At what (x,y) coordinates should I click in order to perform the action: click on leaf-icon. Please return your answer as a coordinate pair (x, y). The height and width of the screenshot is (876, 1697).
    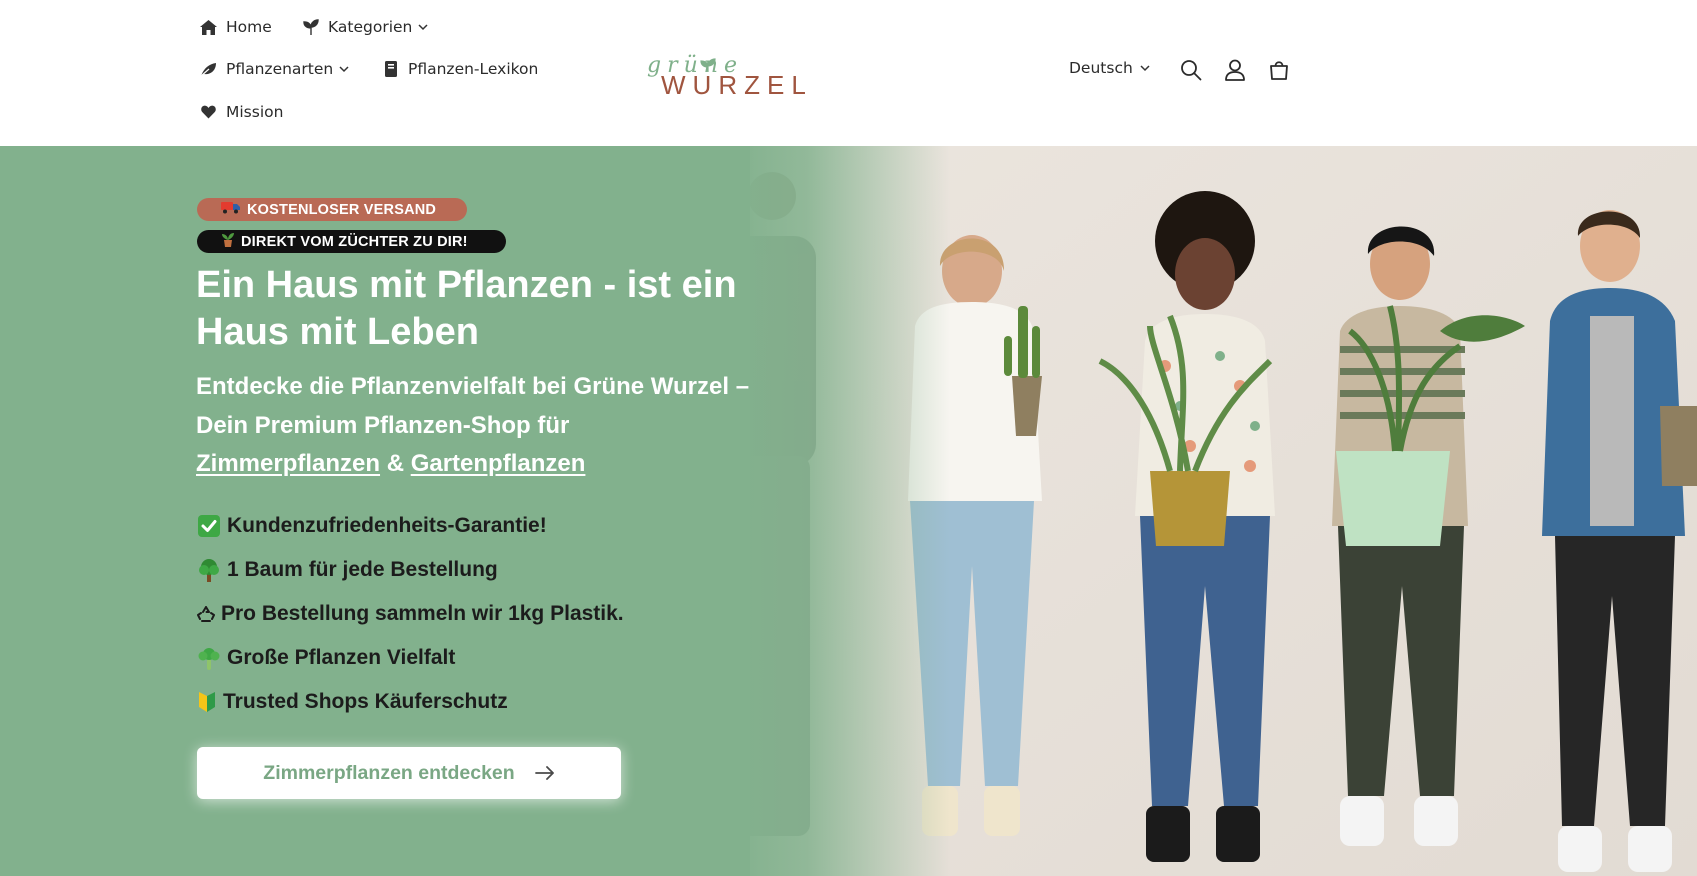
    Looking at the image, I should click on (208, 69).